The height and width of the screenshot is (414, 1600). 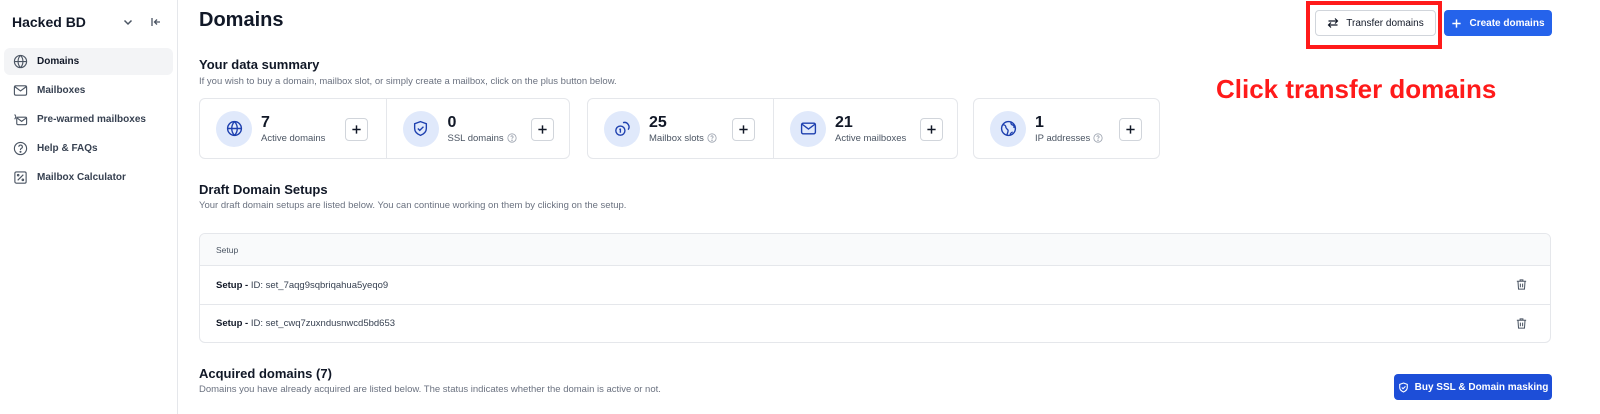 I want to click on stats-card-domains: 7 Active domains 0 SSL domains, so click(x=384, y=128).